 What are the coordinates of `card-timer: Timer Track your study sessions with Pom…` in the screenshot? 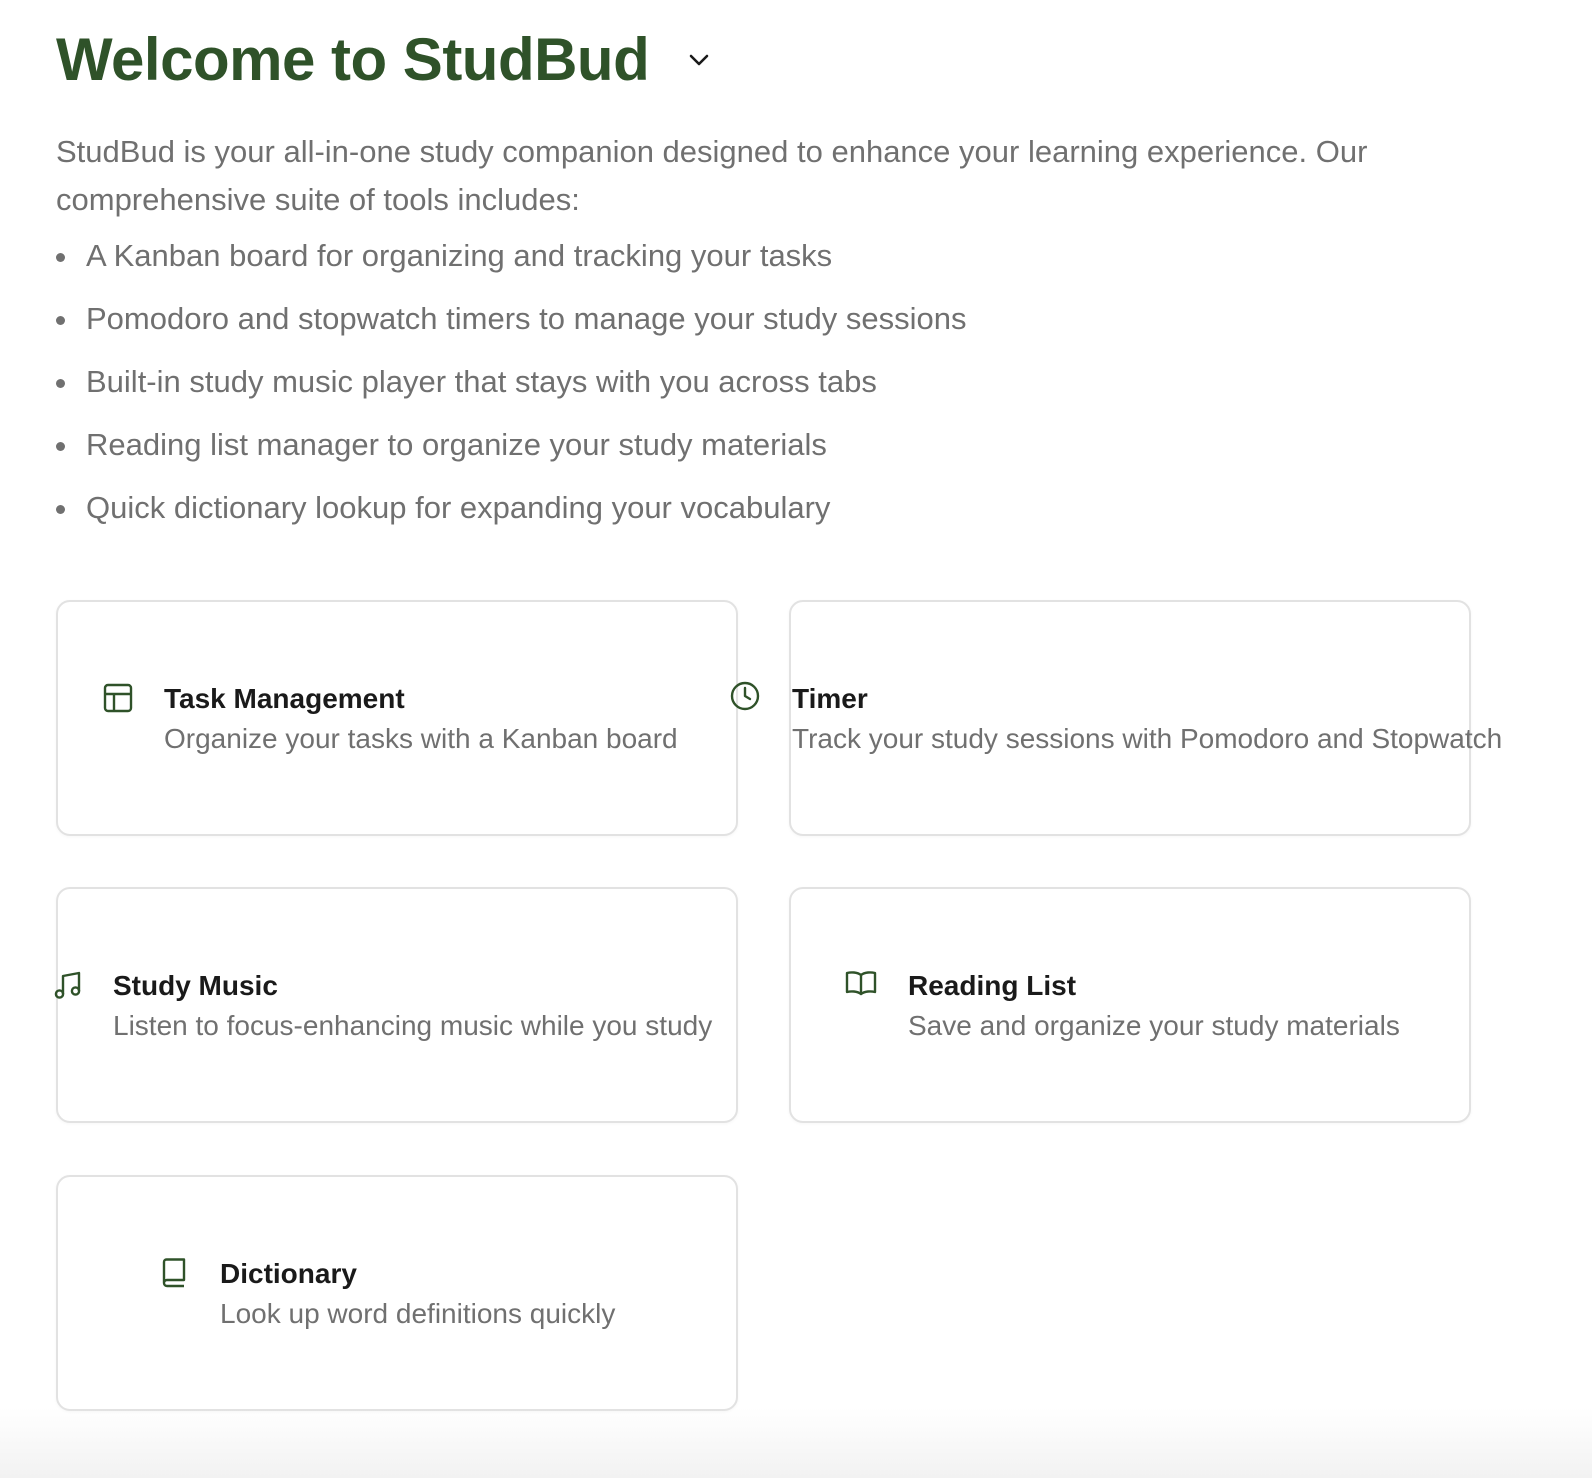 It's located at (1116, 718).